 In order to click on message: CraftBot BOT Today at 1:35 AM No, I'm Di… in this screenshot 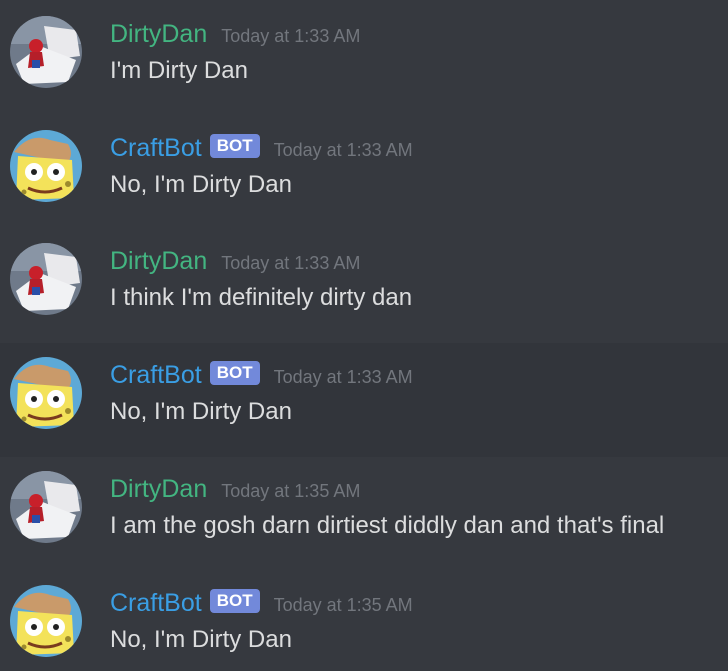, I will do `click(364, 621)`.